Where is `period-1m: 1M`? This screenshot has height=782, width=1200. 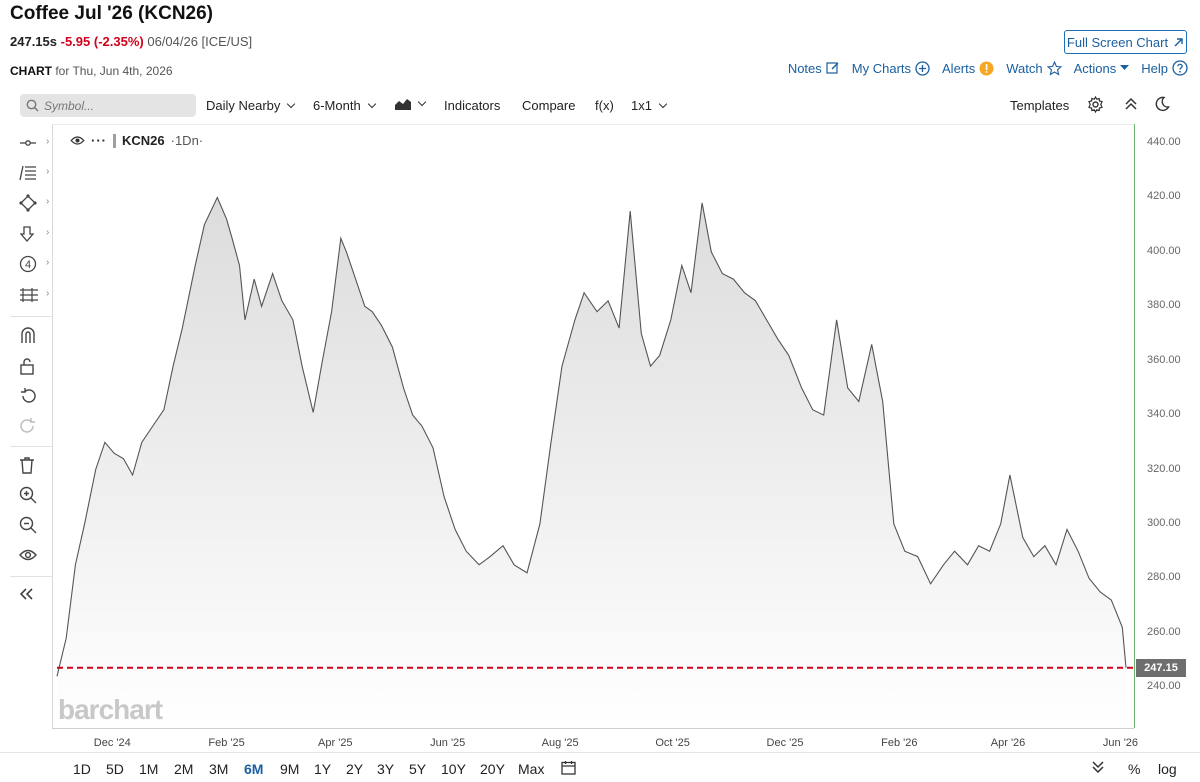 period-1m: 1M is located at coordinates (148, 769).